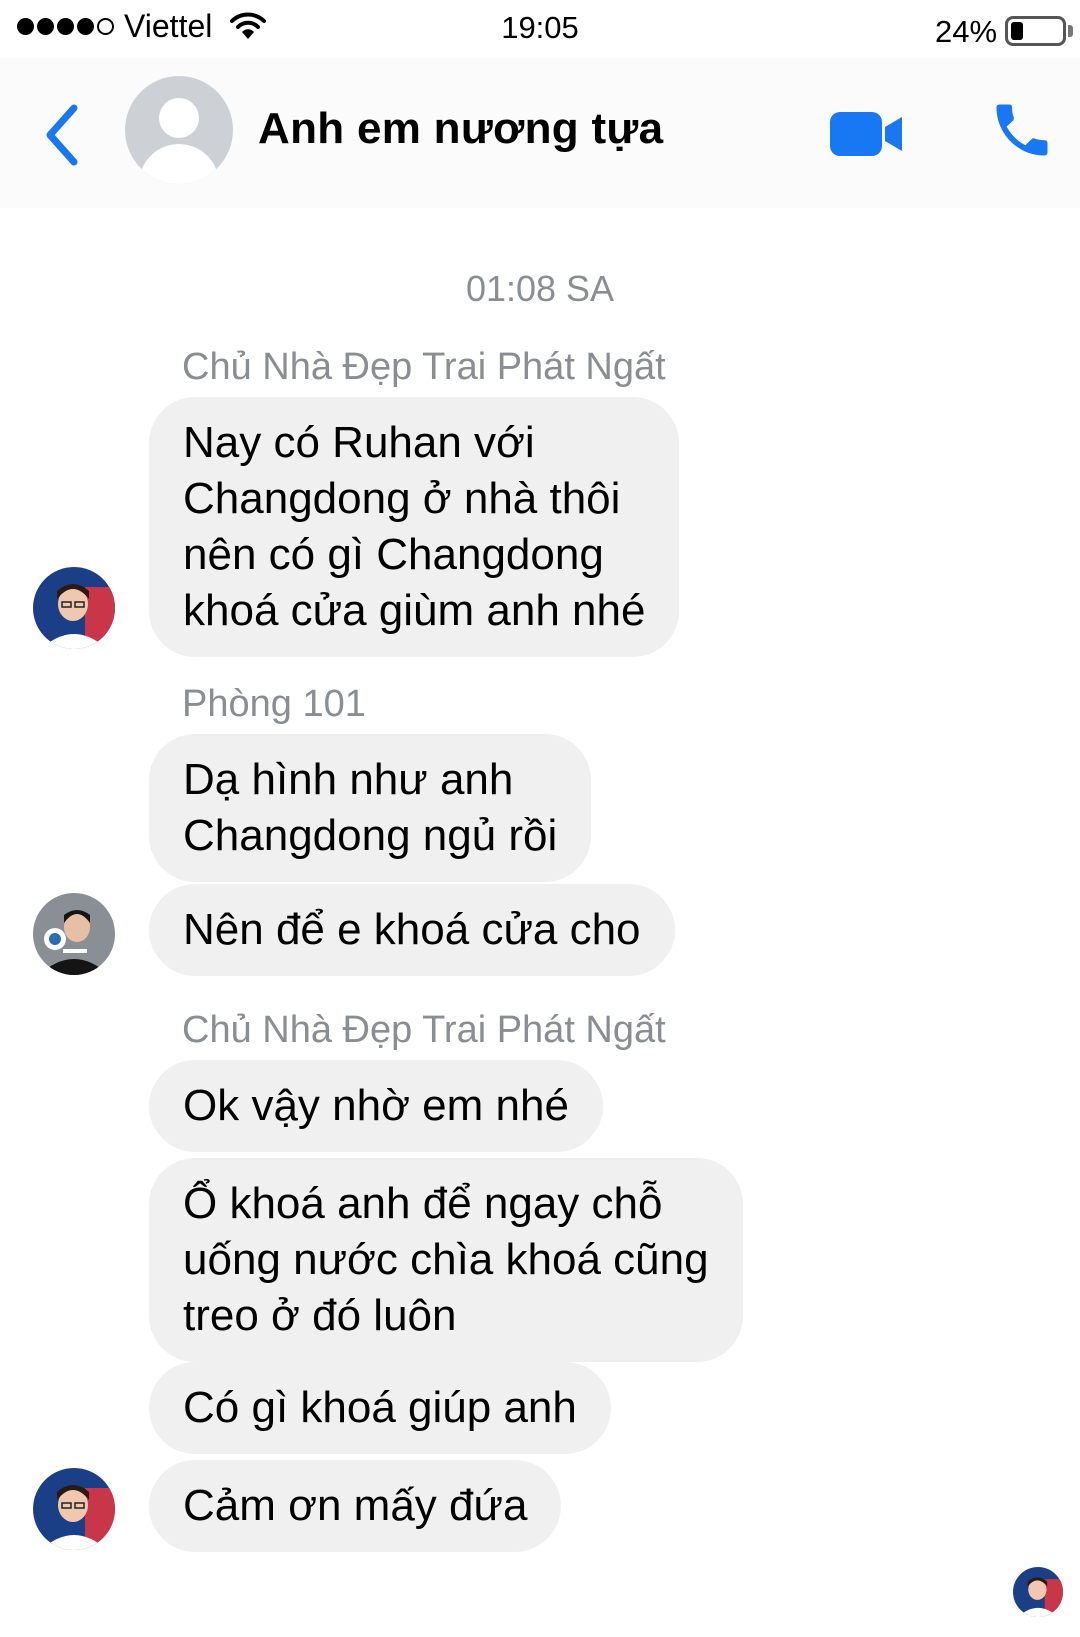  I want to click on back-button, so click(63, 135).